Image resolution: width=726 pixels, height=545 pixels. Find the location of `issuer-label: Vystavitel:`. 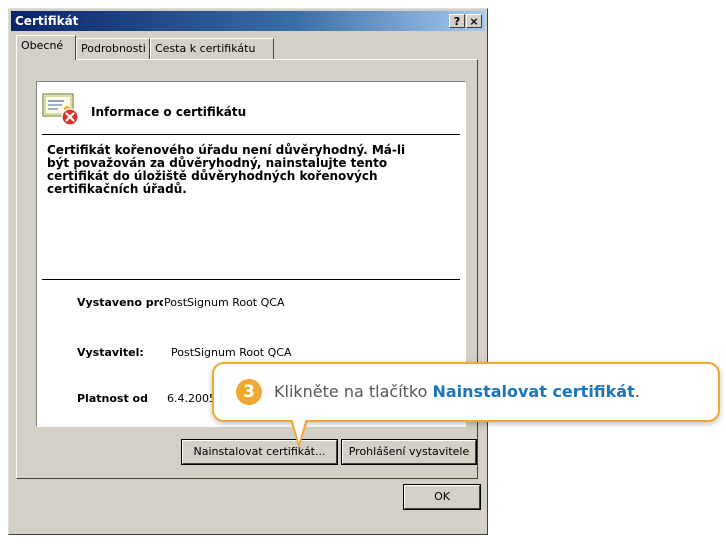

issuer-label: Vystavitel: is located at coordinates (110, 352).